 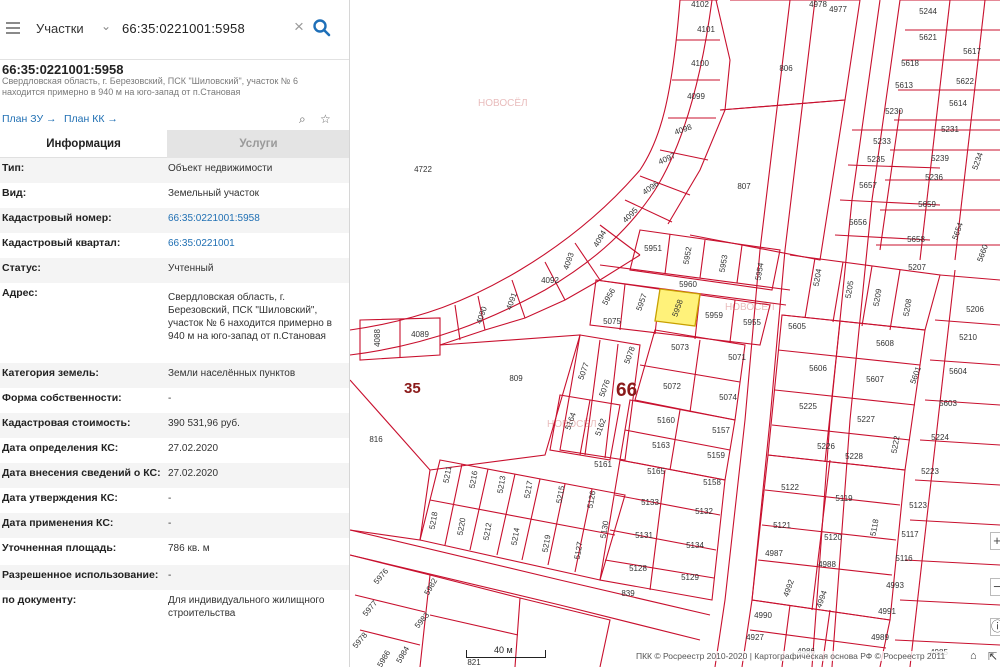 I want to click on parcel-label-4988: 4988, so click(x=827, y=564).